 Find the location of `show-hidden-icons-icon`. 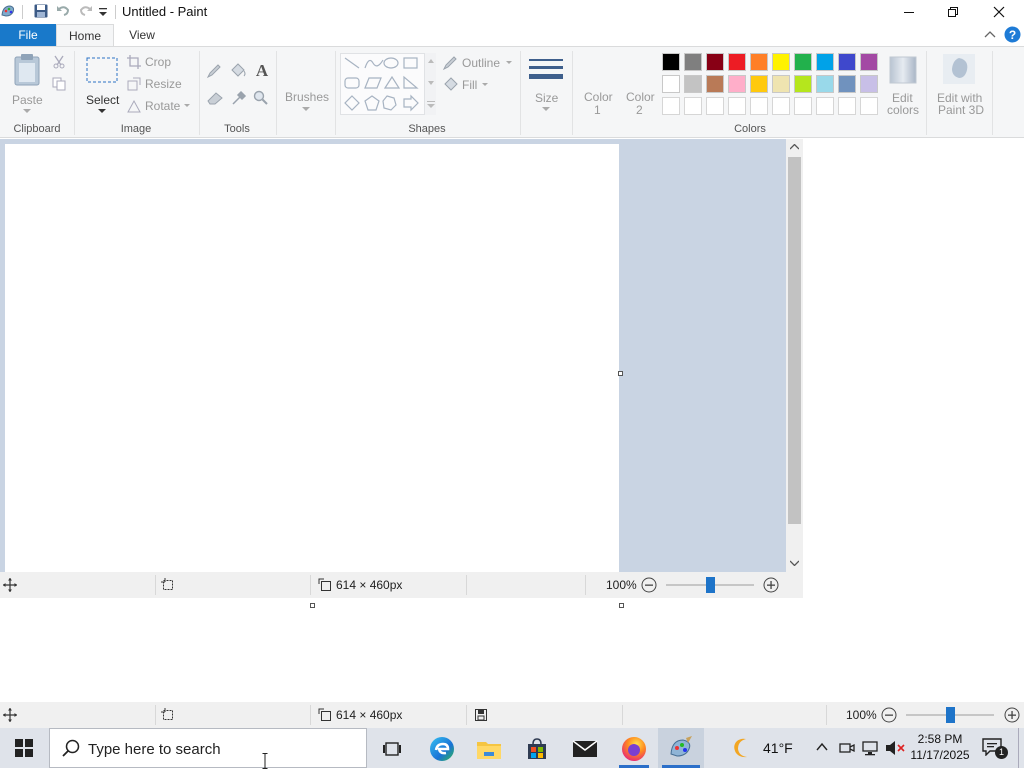

show-hidden-icons-icon is located at coordinates (822, 747).